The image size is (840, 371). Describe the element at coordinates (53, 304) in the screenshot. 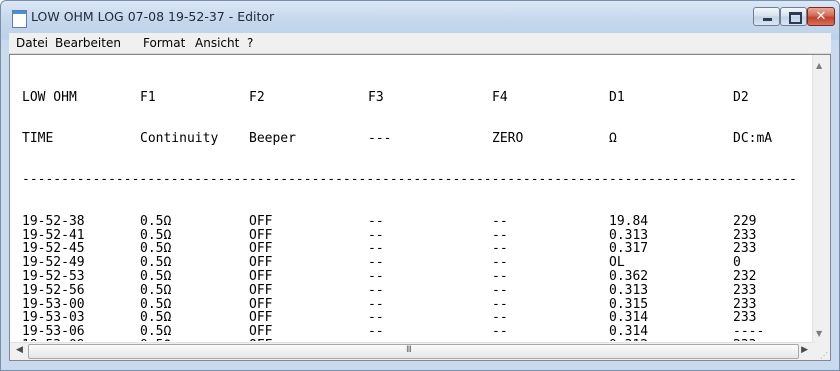

I see `log-cell: 19-53-00` at that location.